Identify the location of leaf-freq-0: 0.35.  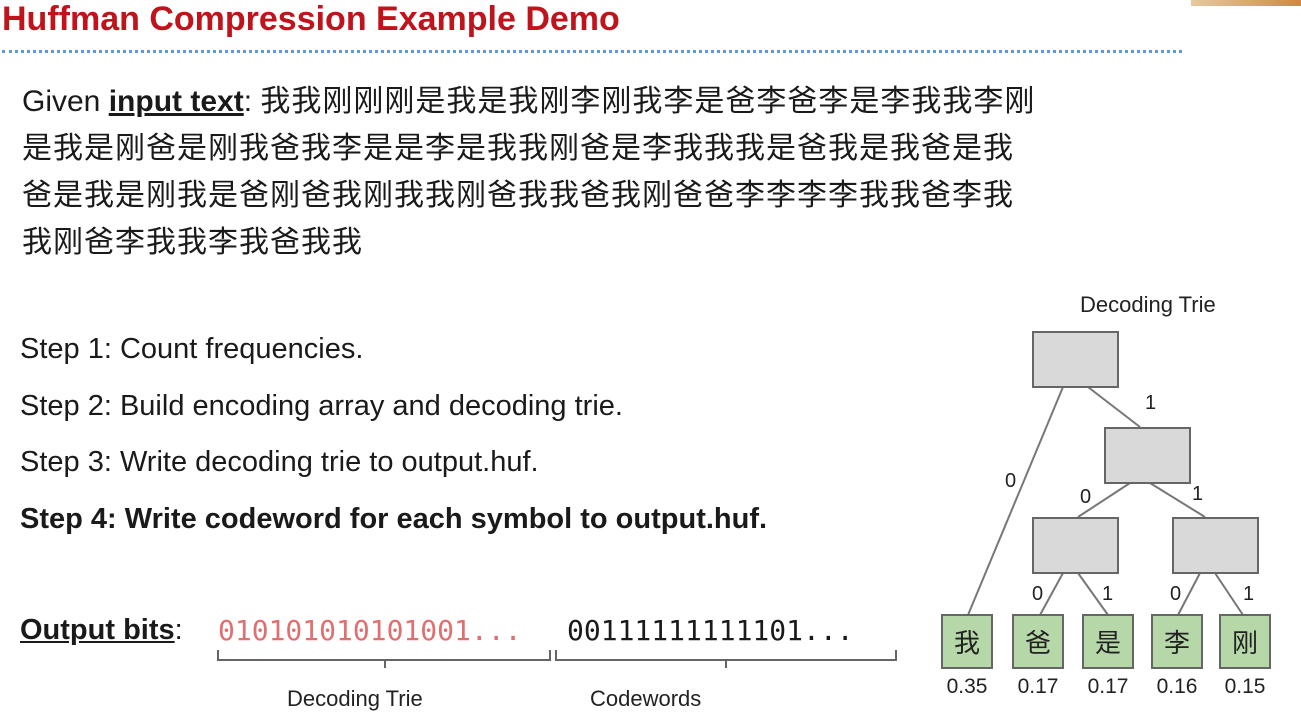
(967, 686).